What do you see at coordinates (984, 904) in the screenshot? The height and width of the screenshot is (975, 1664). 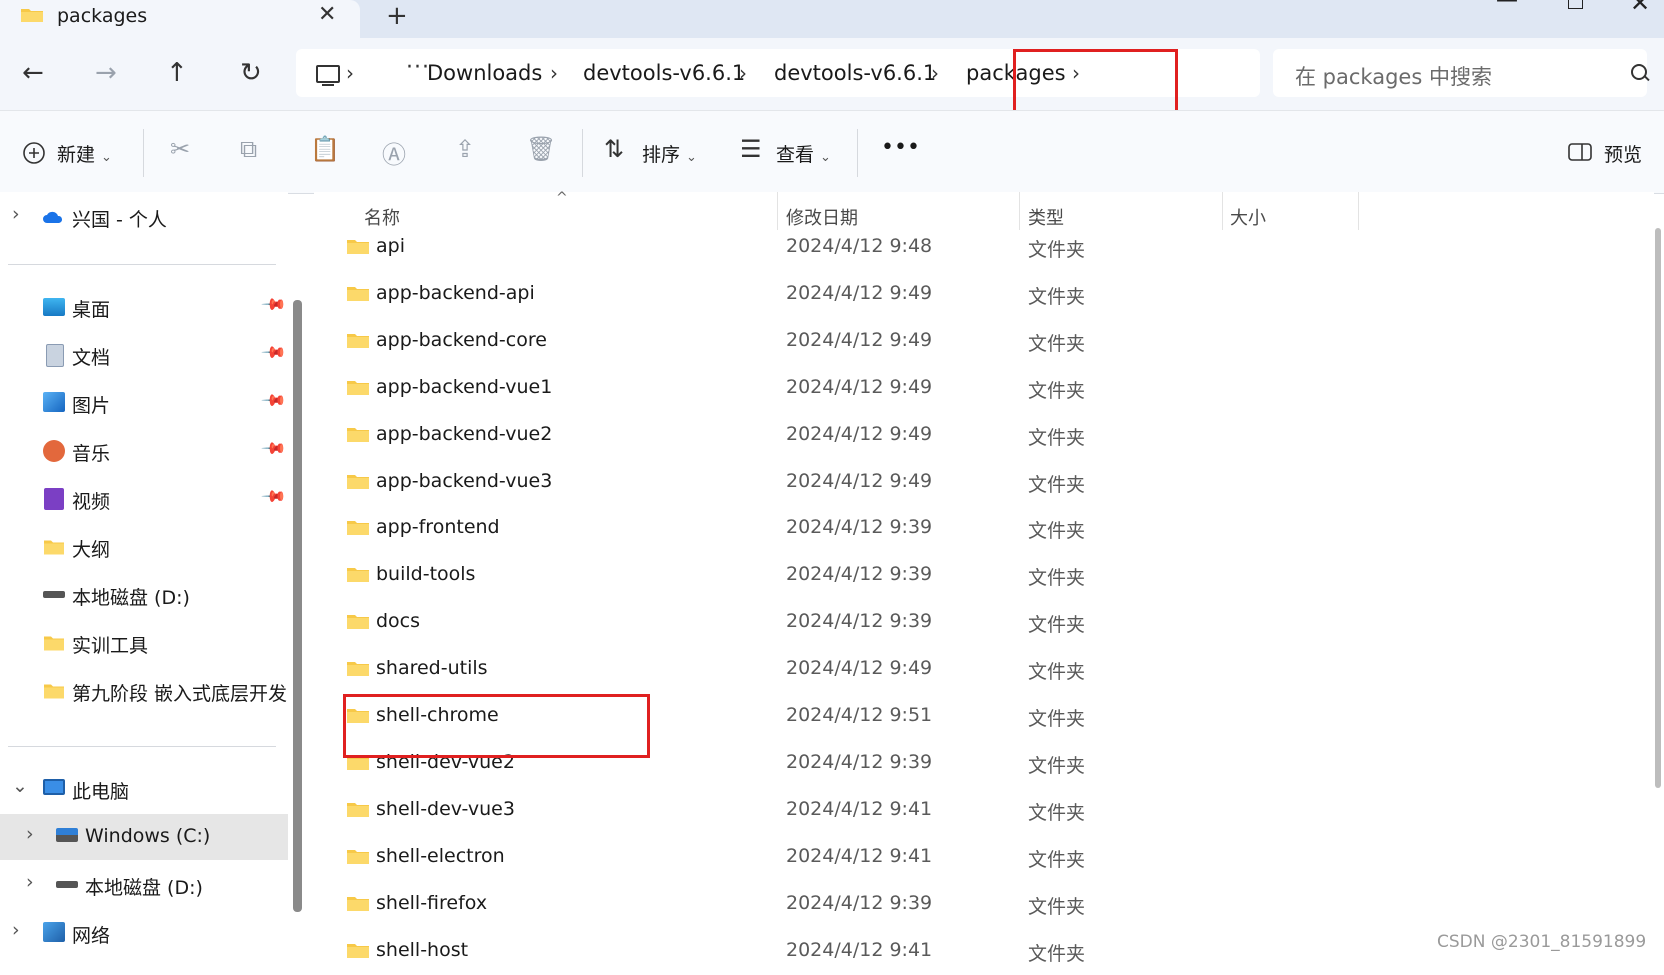 I see `table-row: shell-firefox 2024/4/12 9:39 文件夹` at bounding box center [984, 904].